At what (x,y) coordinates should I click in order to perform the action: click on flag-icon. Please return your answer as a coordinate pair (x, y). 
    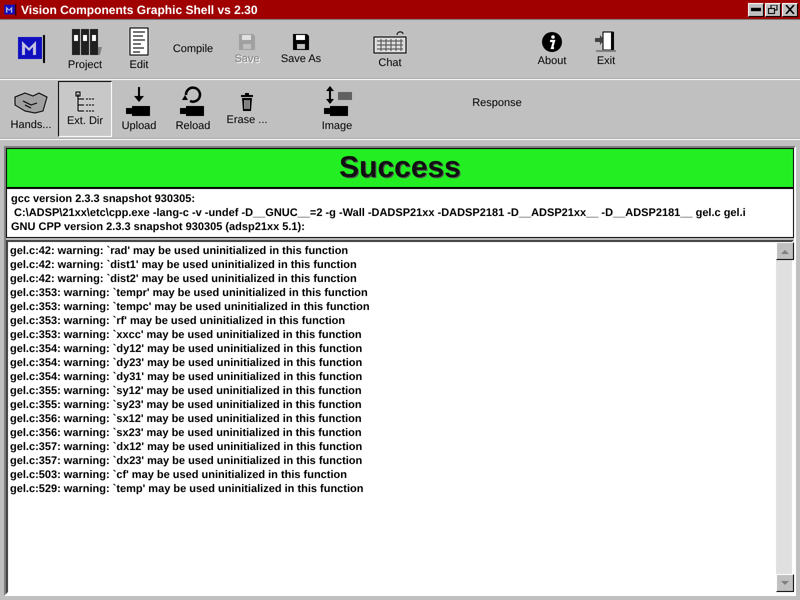
    Looking at the image, I should click on (31, 49).